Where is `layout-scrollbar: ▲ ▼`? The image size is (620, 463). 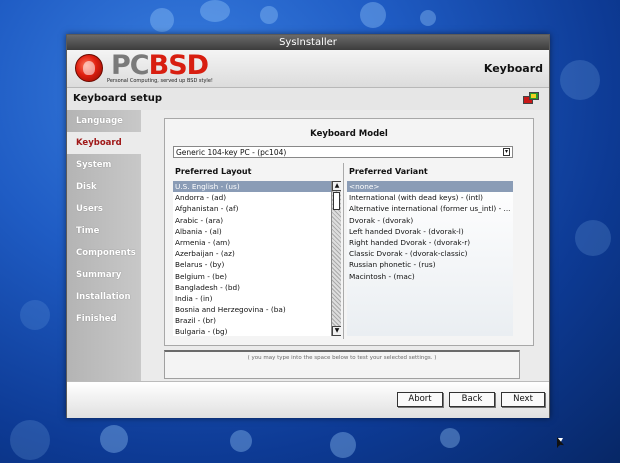 layout-scrollbar: ▲ ▼ is located at coordinates (336, 258).